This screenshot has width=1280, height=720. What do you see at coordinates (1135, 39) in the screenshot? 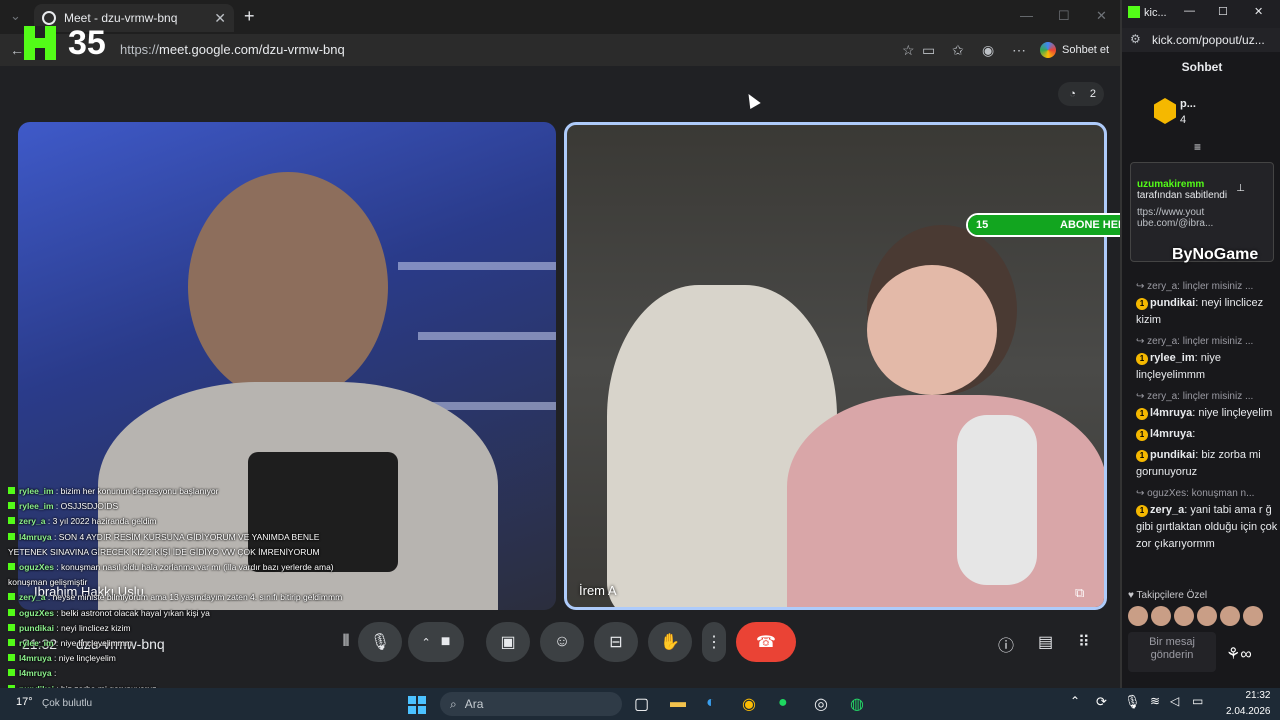
I see `site-settings-icon: ⚙` at bounding box center [1135, 39].